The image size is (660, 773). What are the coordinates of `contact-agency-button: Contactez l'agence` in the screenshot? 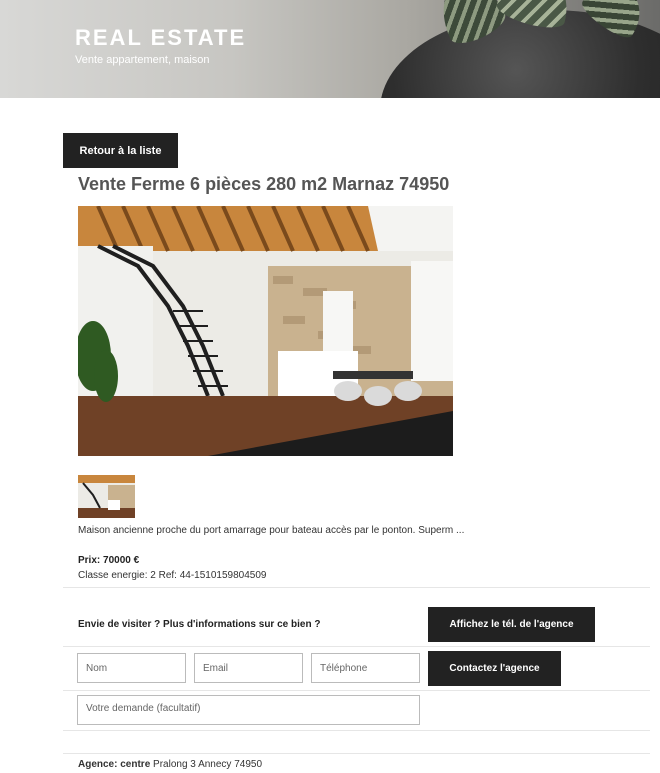 It's located at (494, 668).